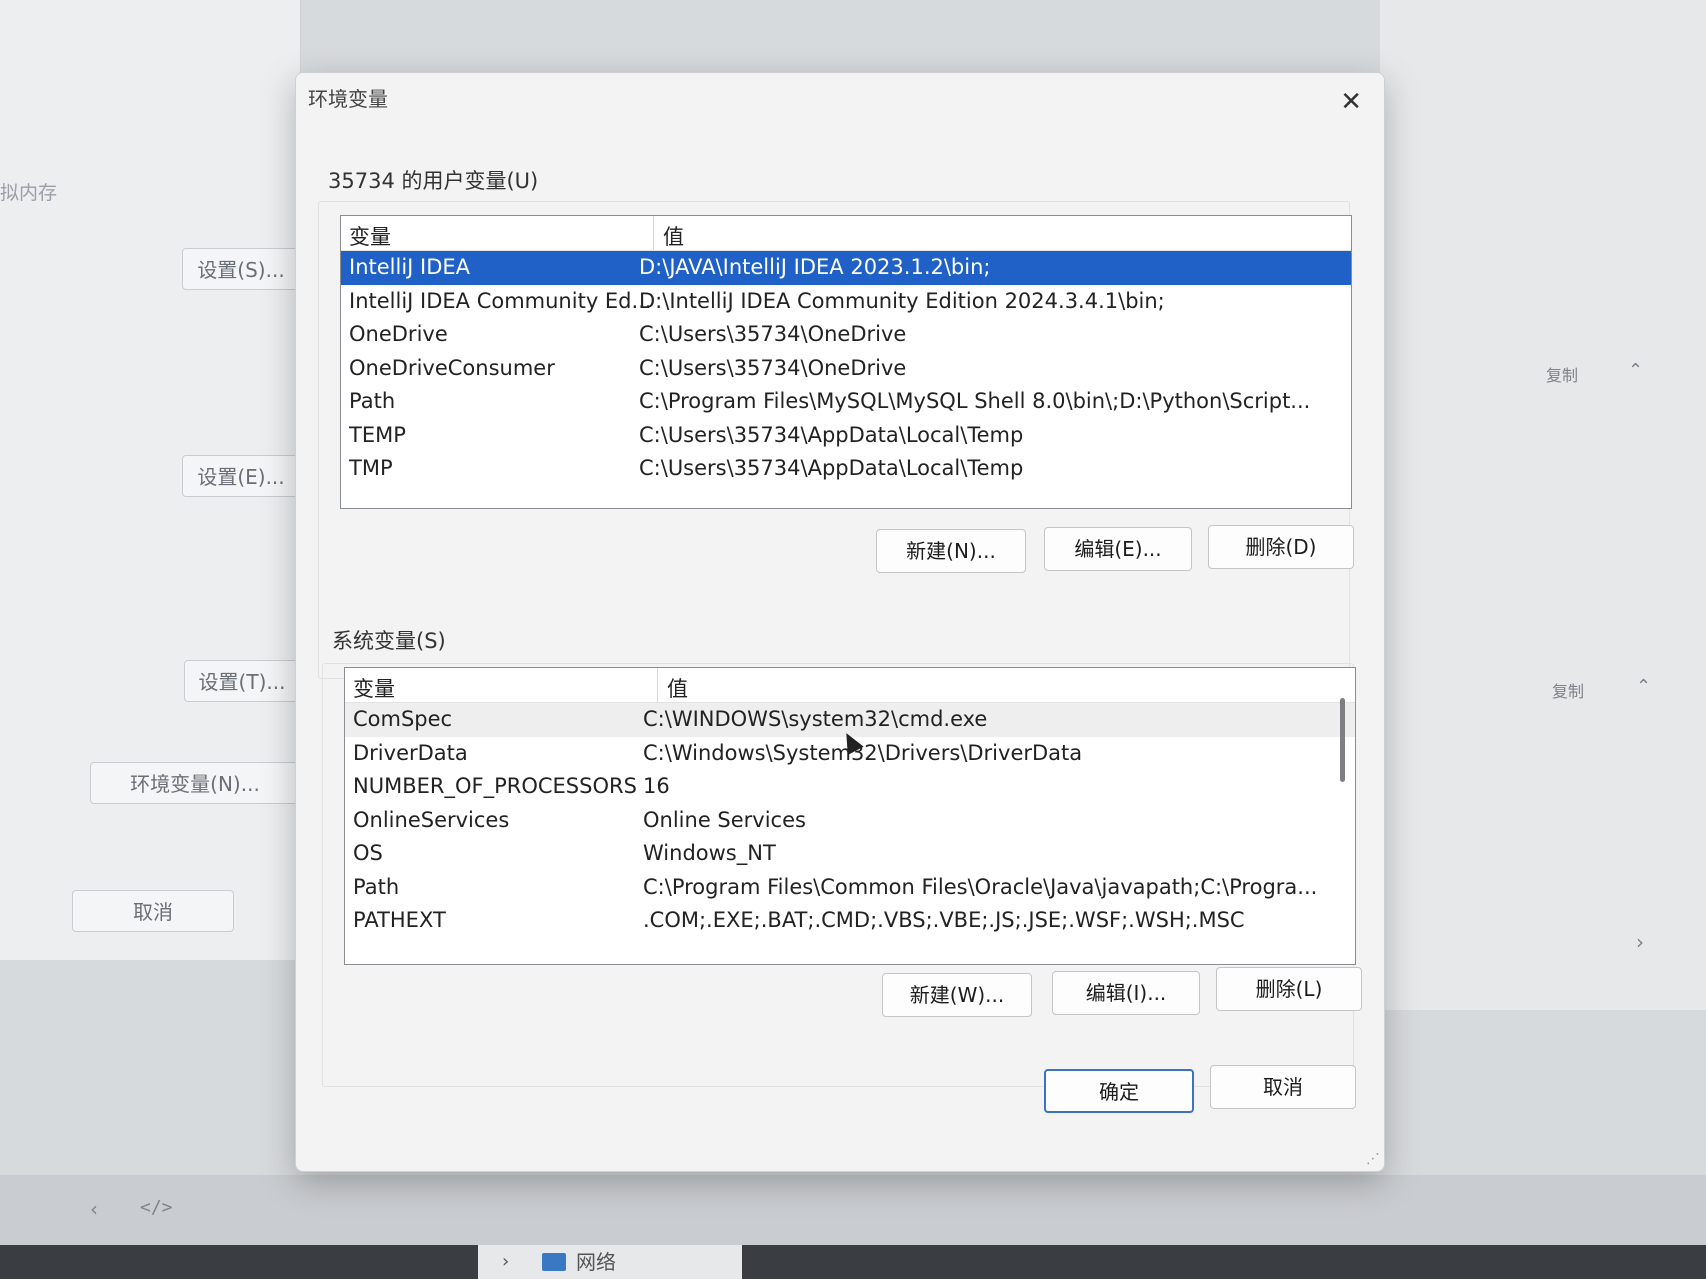 The height and width of the screenshot is (1279, 1706). Describe the element at coordinates (410, 267) in the screenshot. I see `variable-name: IntelliJ IDEA` at that location.